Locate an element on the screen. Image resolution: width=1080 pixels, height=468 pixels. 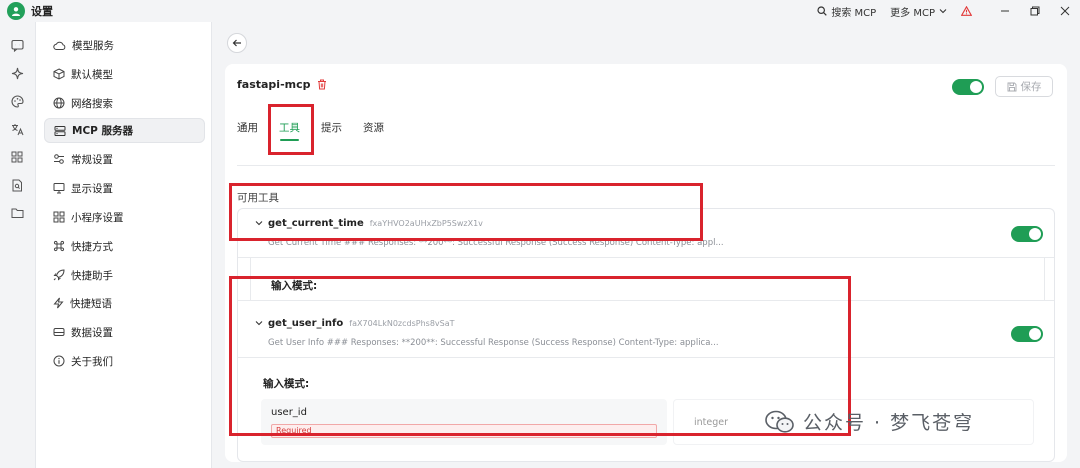
sidebar-item-label: 快捷短语 is located at coordinates (91, 303).